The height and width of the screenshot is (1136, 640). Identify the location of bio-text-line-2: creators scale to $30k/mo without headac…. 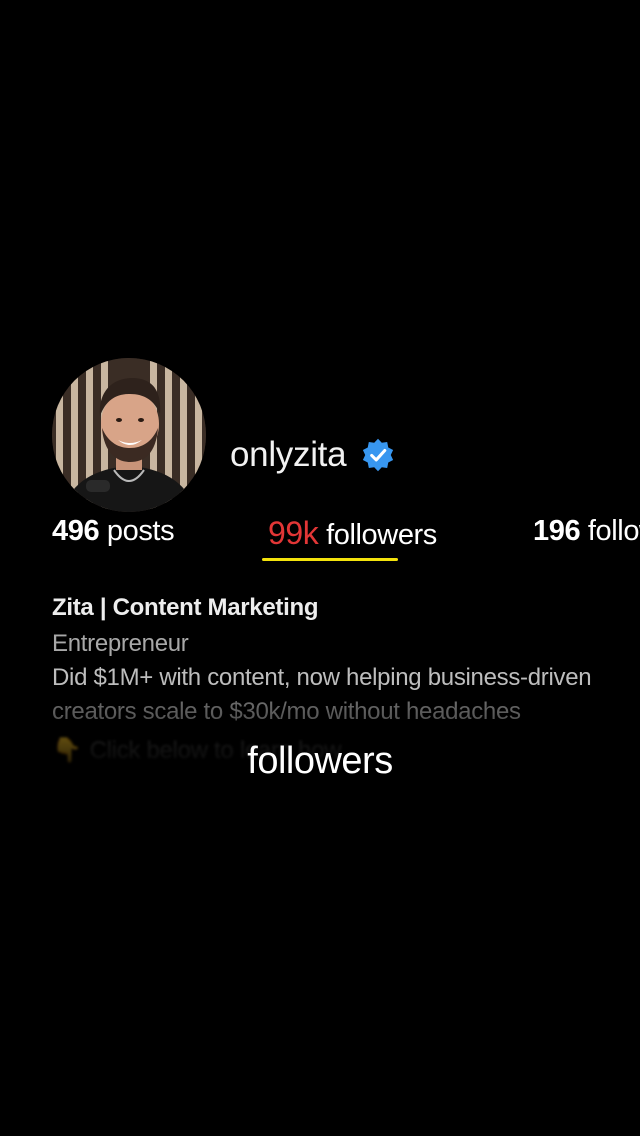
(286, 711).